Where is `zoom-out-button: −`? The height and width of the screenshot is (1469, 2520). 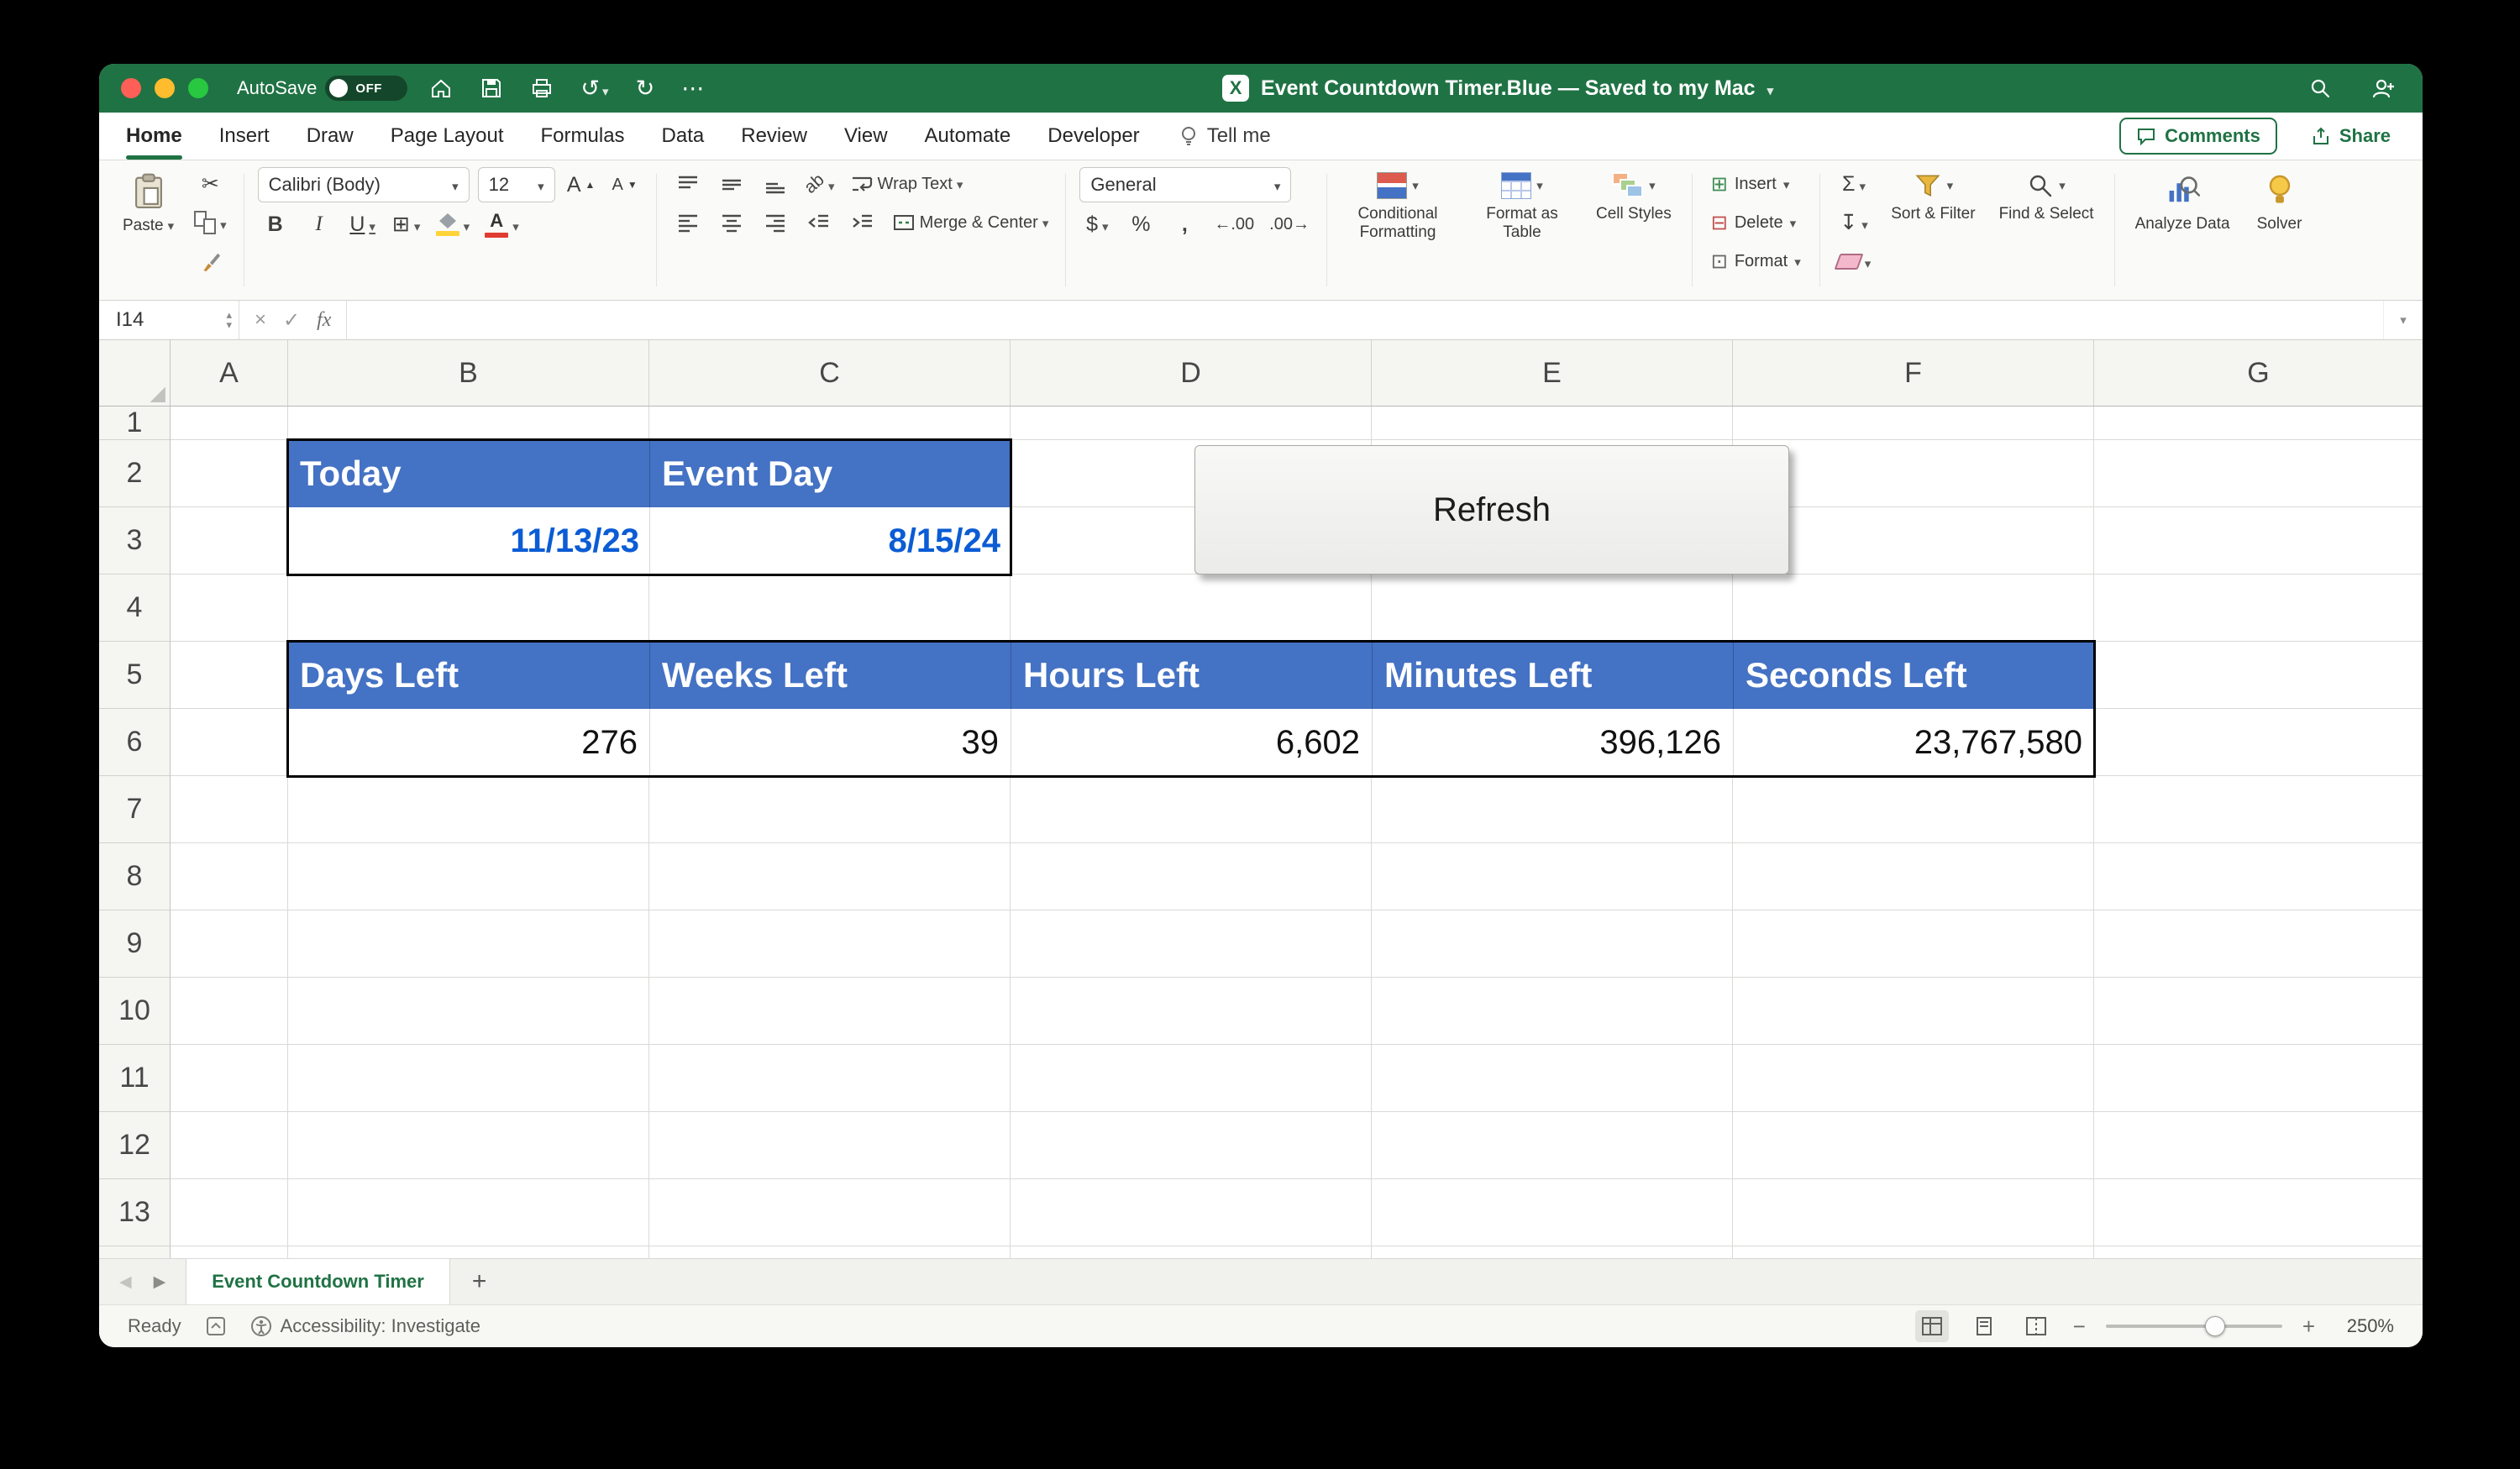 zoom-out-button: − is located at coordinates (2079, 1327).